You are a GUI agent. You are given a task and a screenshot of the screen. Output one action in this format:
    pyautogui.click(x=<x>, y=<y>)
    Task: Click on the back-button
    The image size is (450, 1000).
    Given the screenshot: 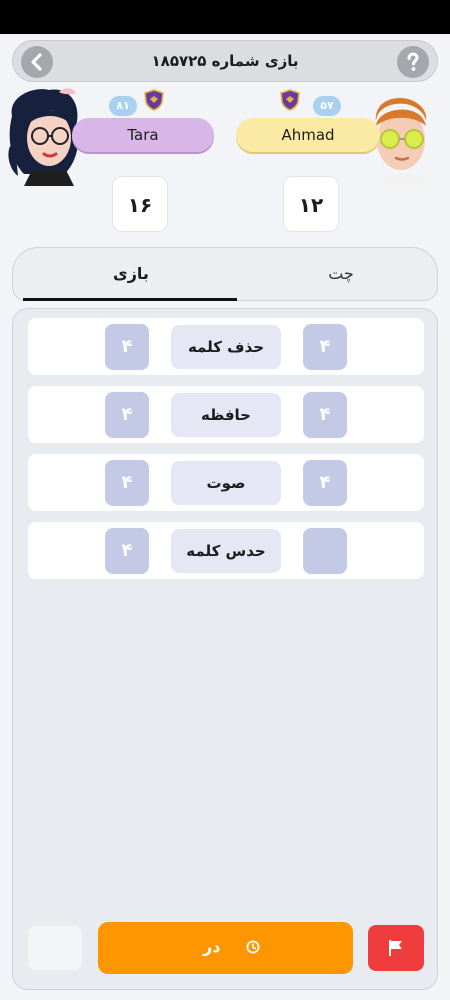 What is the action you would take?
    pyautogui.click(x=37, y=62)
    